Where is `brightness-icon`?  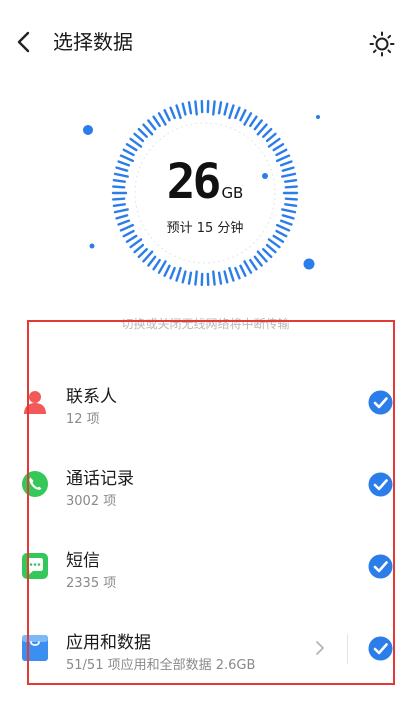
brightness-icon is located at coordinates (382, 44).